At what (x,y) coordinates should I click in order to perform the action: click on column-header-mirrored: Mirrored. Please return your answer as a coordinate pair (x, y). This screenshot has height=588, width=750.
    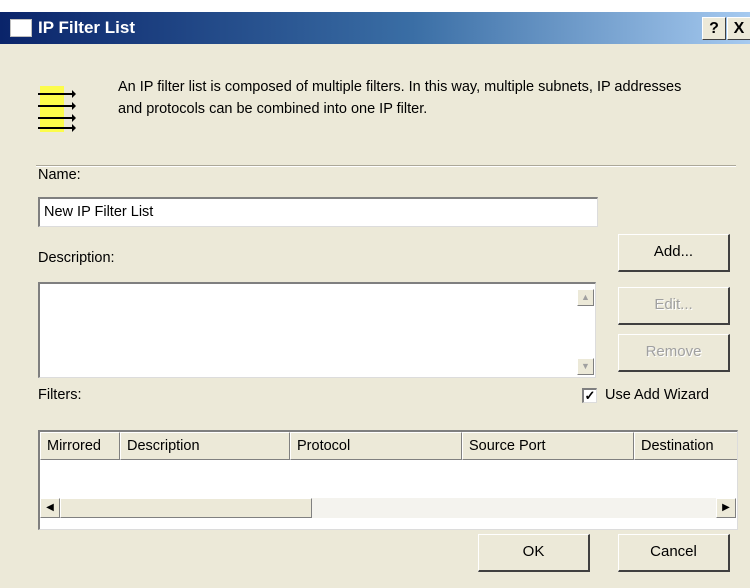
    Looking at the image, I should click on (80, 446).